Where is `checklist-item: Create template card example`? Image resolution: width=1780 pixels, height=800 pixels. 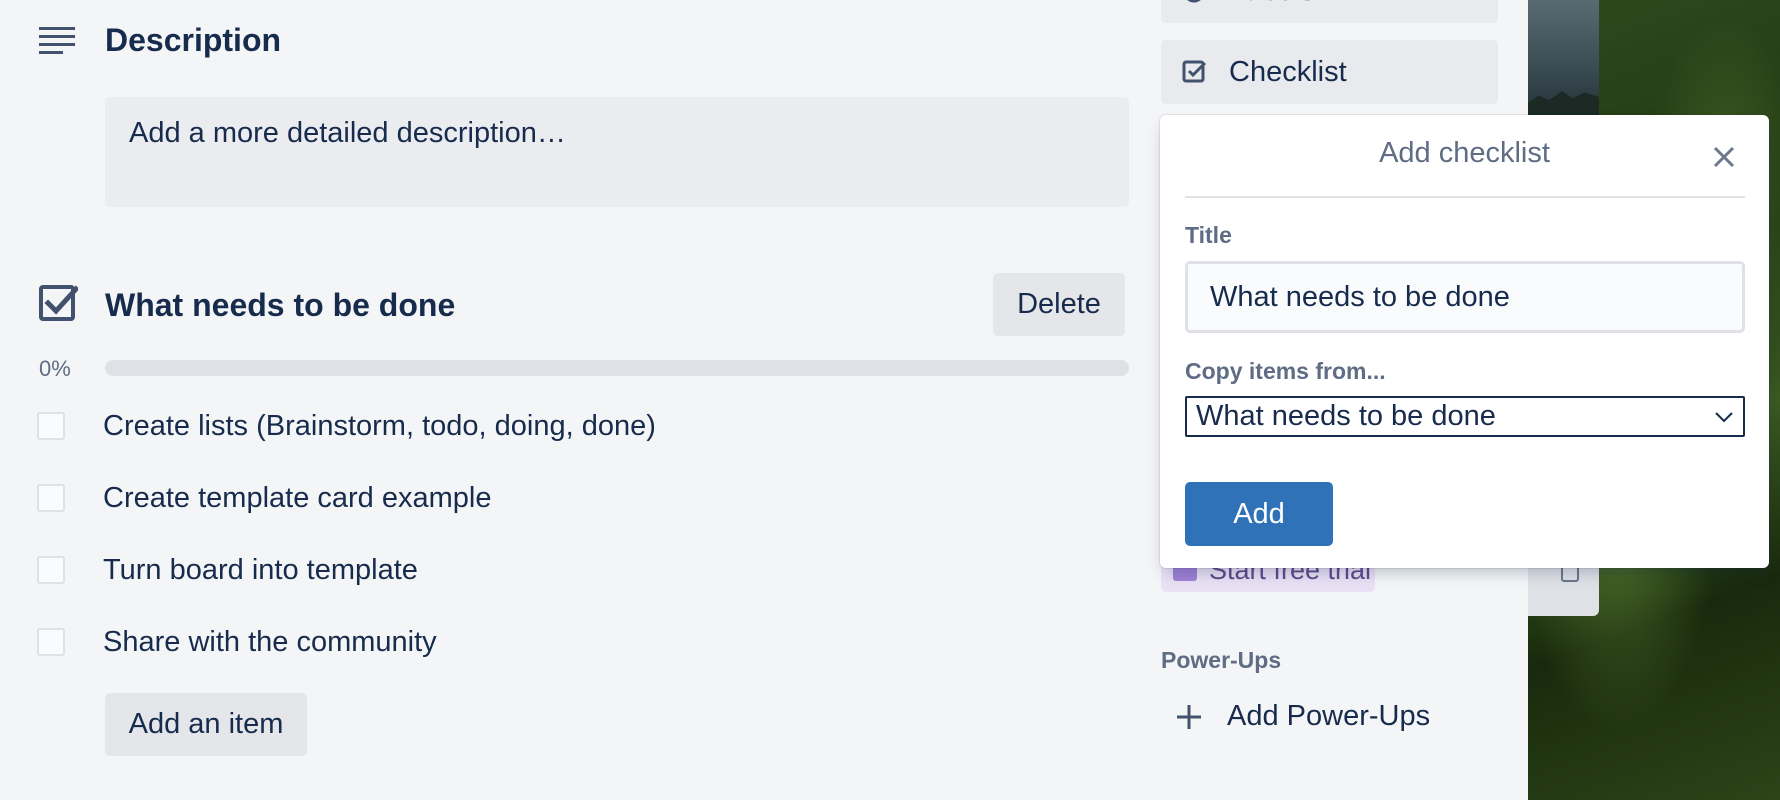 checklist-item: Create template card example is located at coordinates (264, 498).